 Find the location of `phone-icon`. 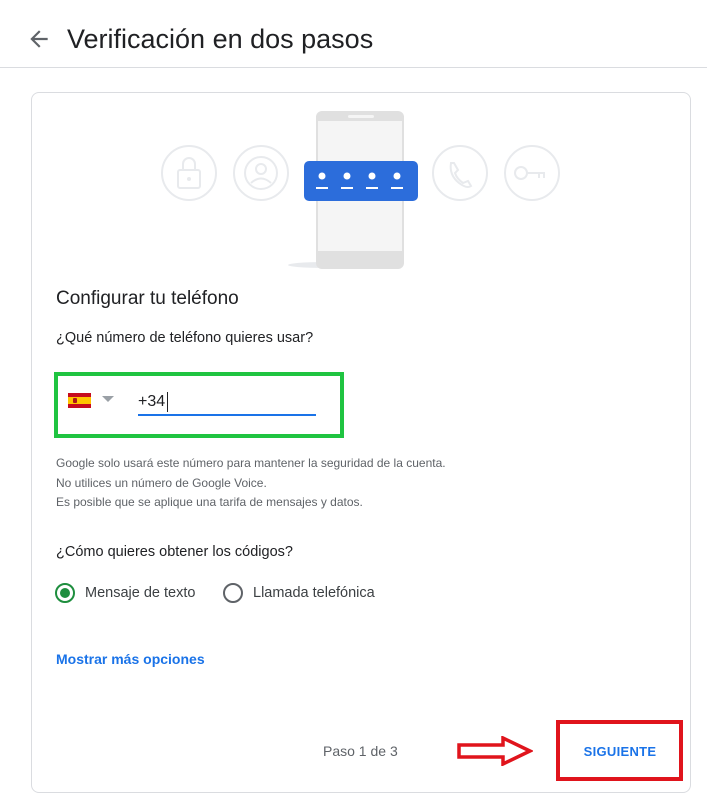

phone-icon is located at coordinates (460, 173).